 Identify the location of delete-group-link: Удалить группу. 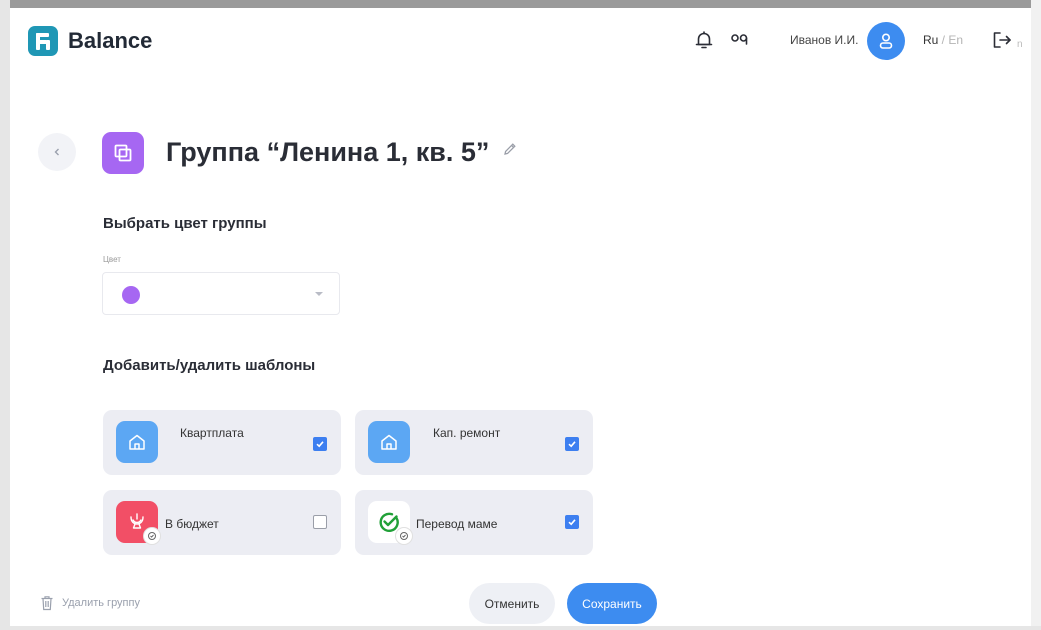
(90, 603).